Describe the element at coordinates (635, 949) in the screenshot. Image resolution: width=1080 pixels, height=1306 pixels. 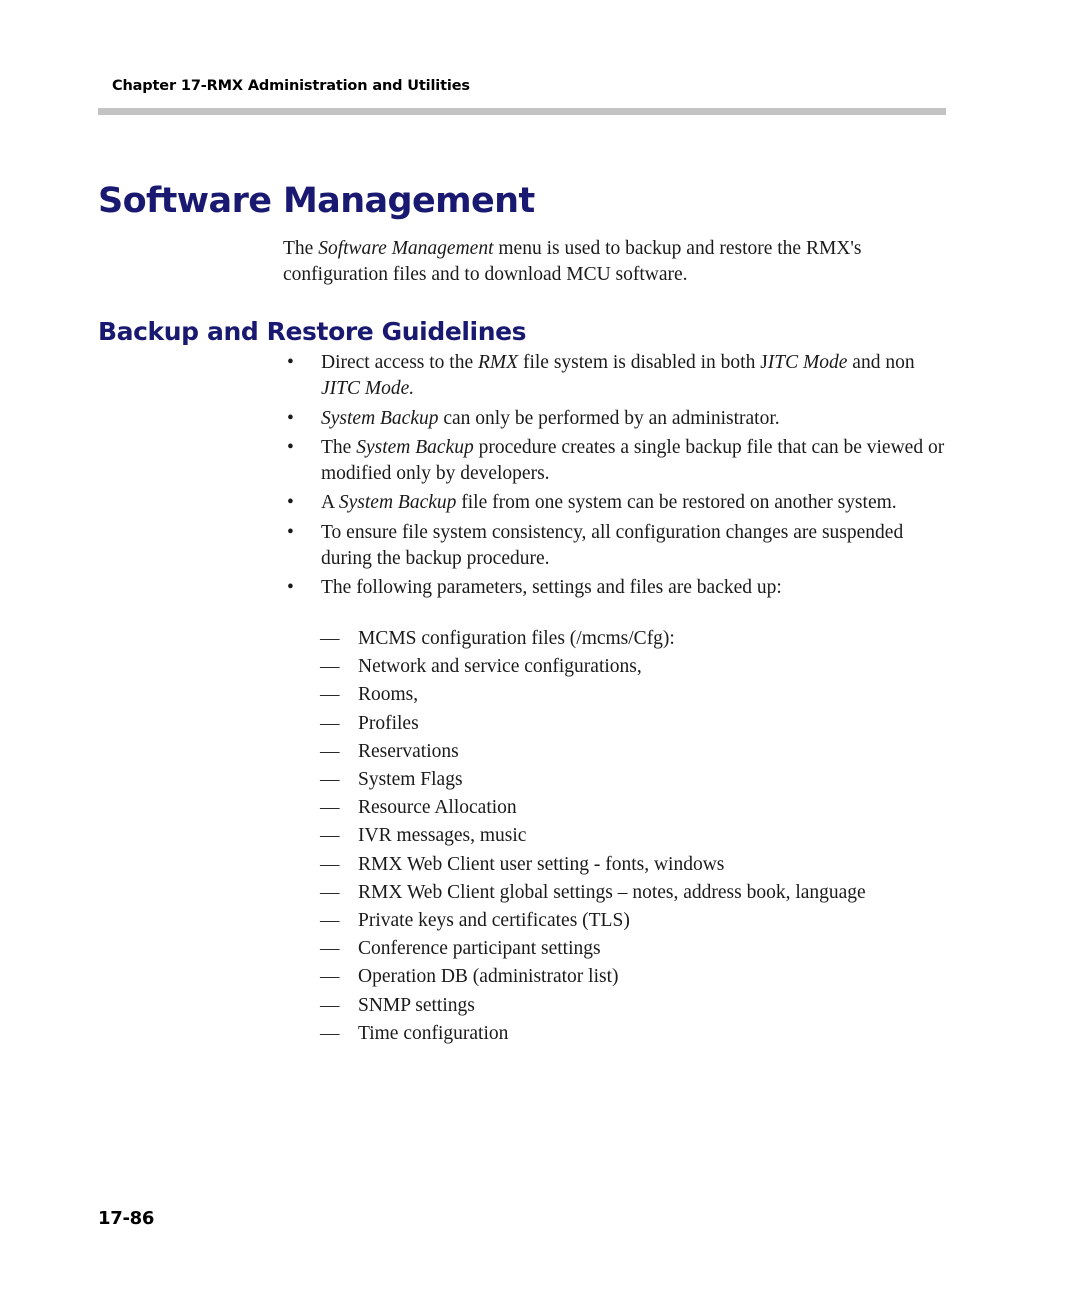
I see `backed-up-item: — Conference participant settings` at that location.